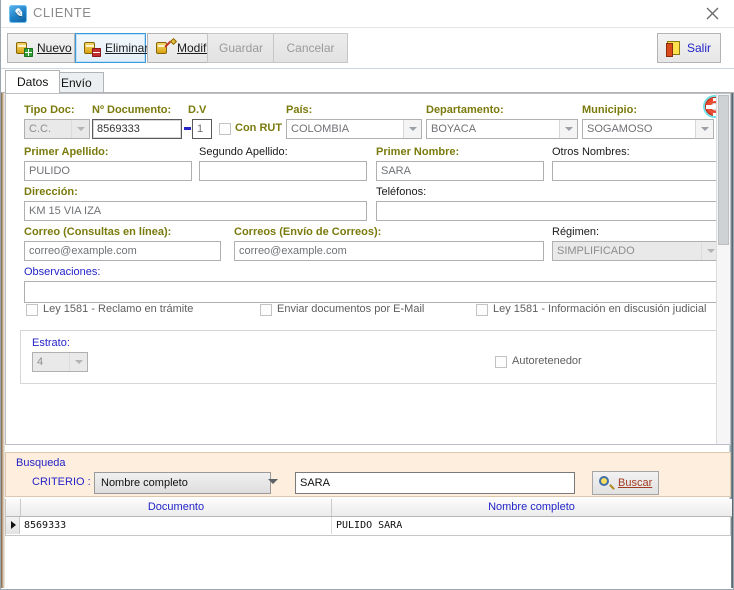 This screenshot has width=734, height=590. I want to click on tipo-doc-label: Tipo Doc:, so click(49, 110).